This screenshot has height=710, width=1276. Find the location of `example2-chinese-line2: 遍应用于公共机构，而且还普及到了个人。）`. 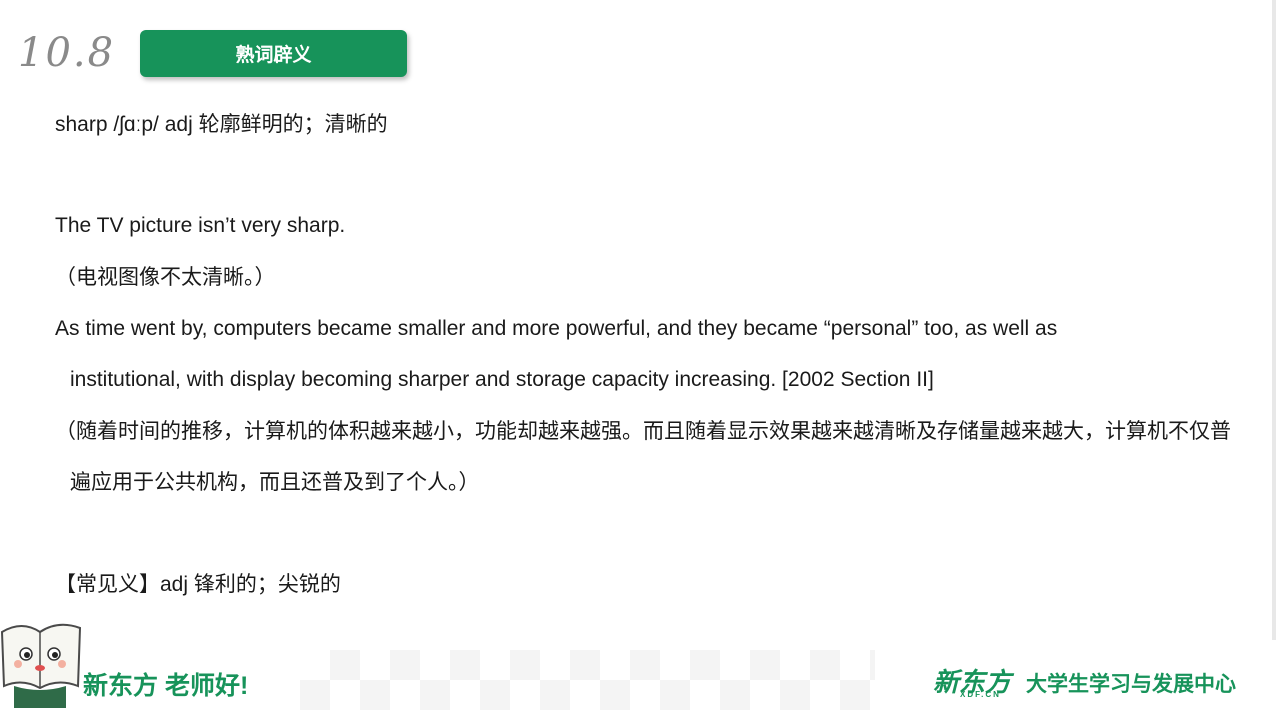

example2-chinese-line2: 遍应用于公共机构，而且还普及到了个人。） is located at coordinates (275, 482).